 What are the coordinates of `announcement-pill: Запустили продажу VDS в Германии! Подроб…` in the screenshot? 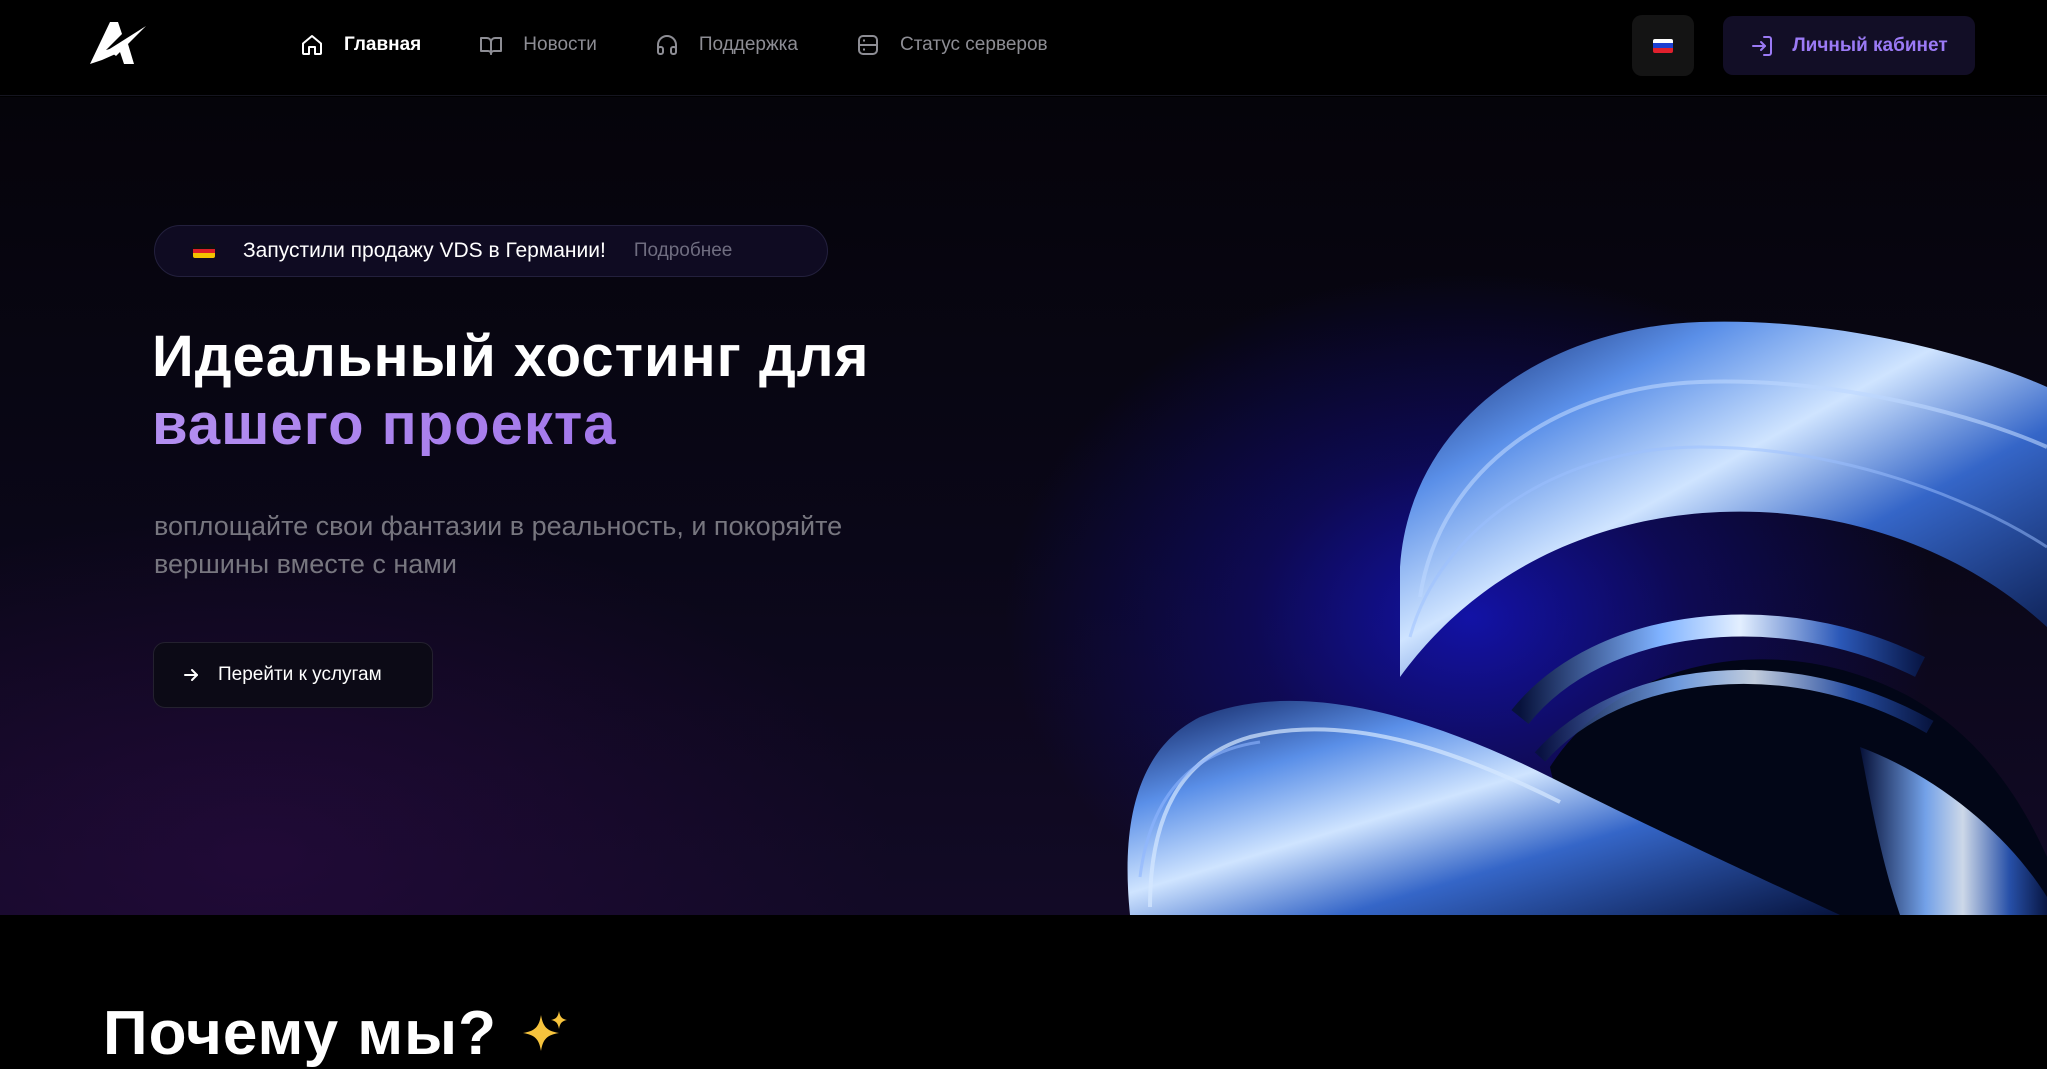 It's located at (491, 251).